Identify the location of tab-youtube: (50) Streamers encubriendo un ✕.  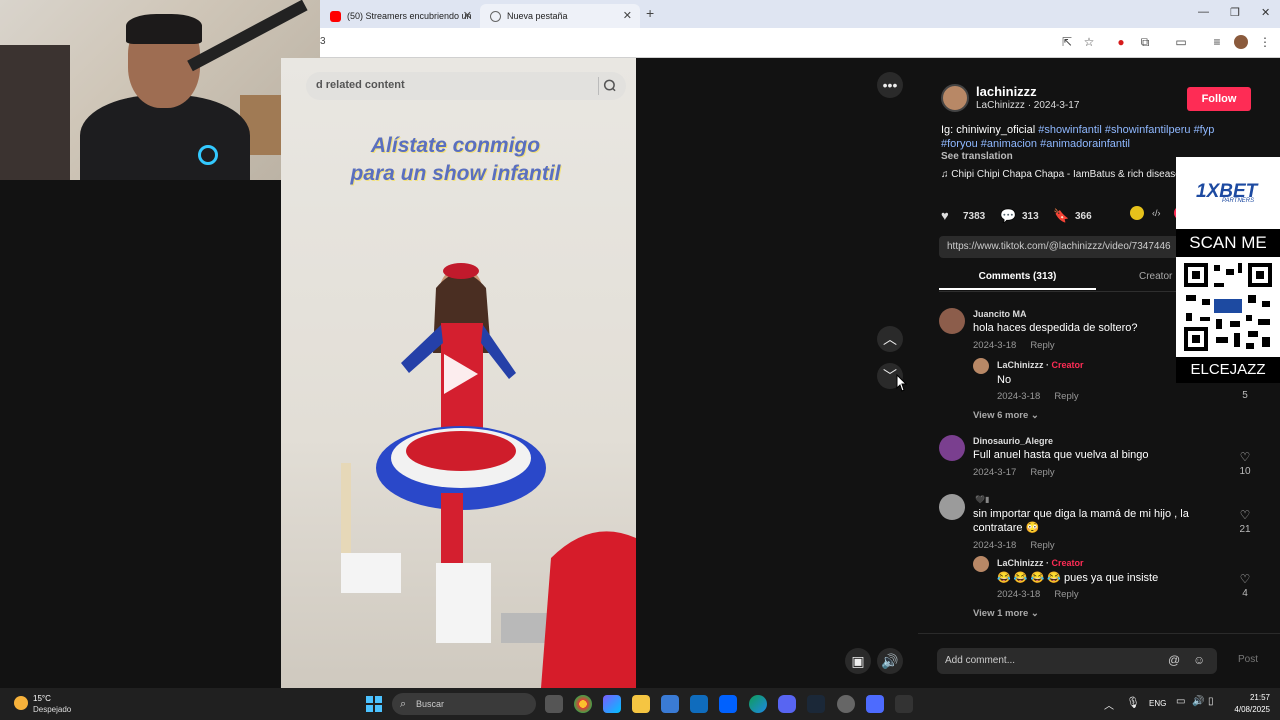
(400, 16).